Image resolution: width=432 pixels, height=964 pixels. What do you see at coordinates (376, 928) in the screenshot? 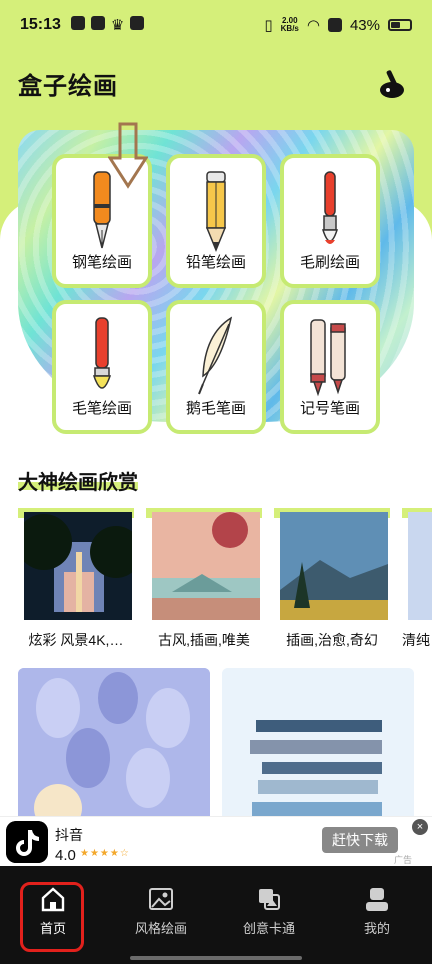
I see `nav-label: 我的` at bounding box center [376, 928].